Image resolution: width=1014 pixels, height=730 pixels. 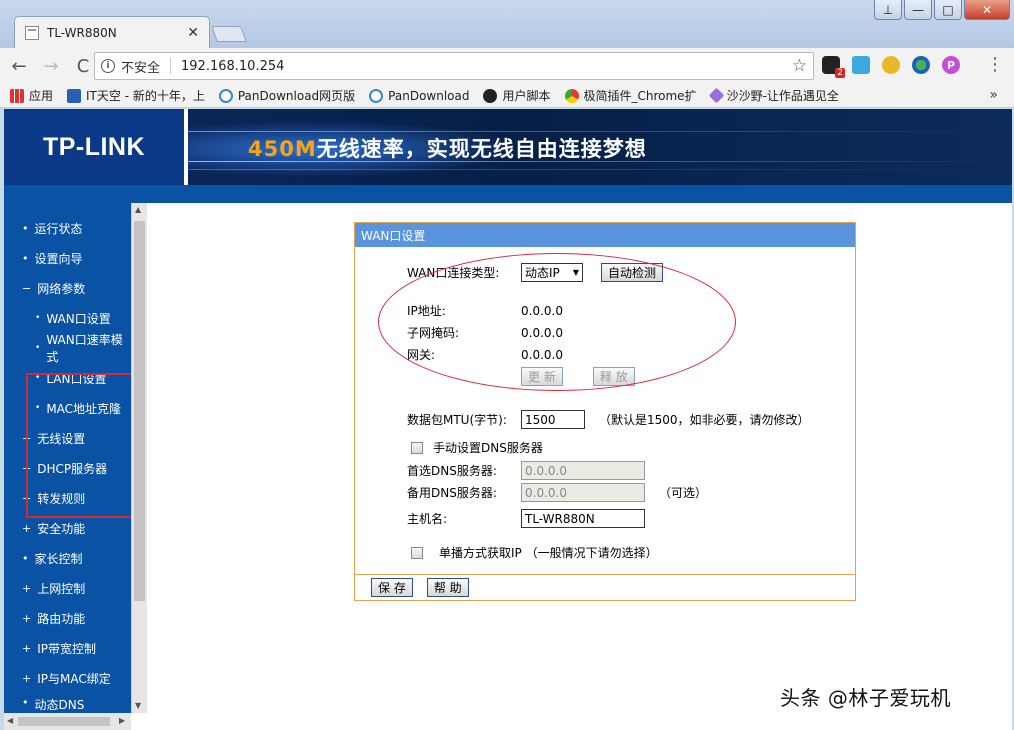 I want to click on bookmark-apps: 应用, so click(x=31, y=95).